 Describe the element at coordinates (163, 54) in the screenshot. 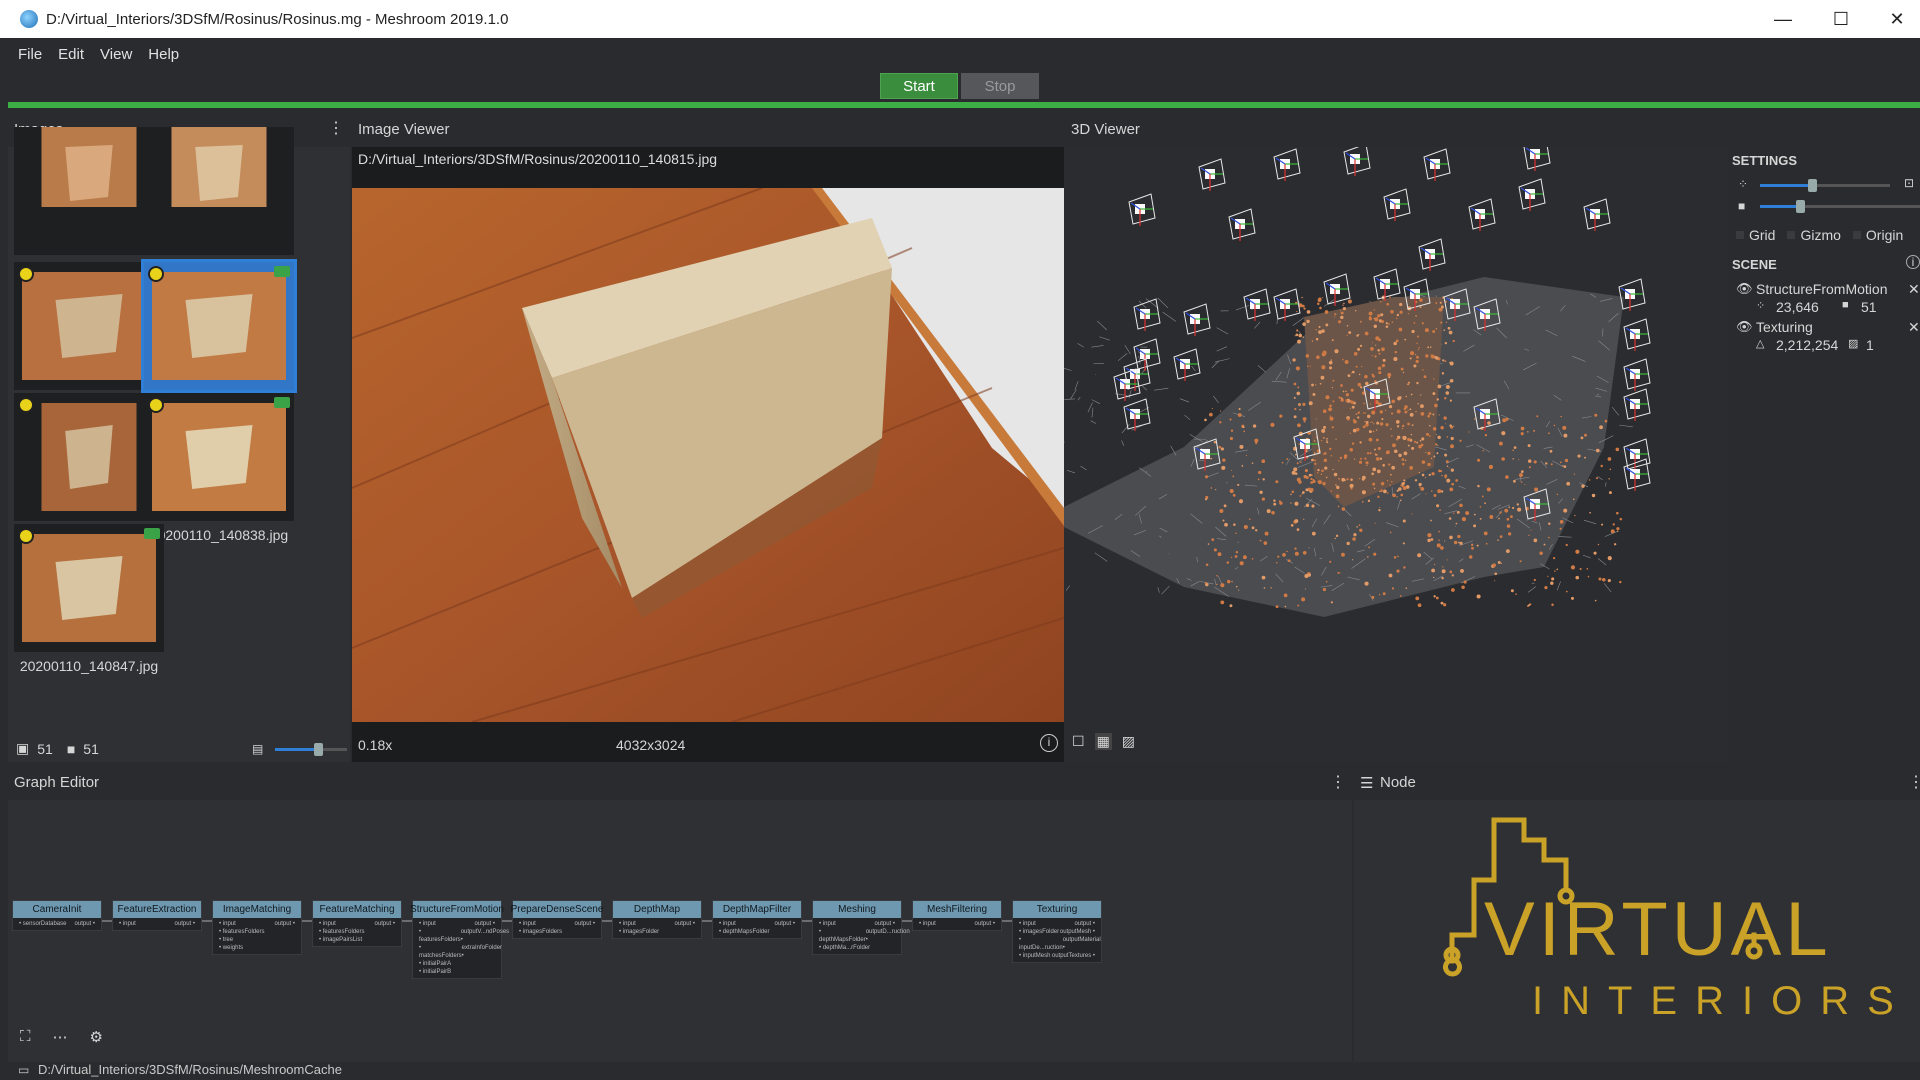

I see `menu-help: Help` at that location.